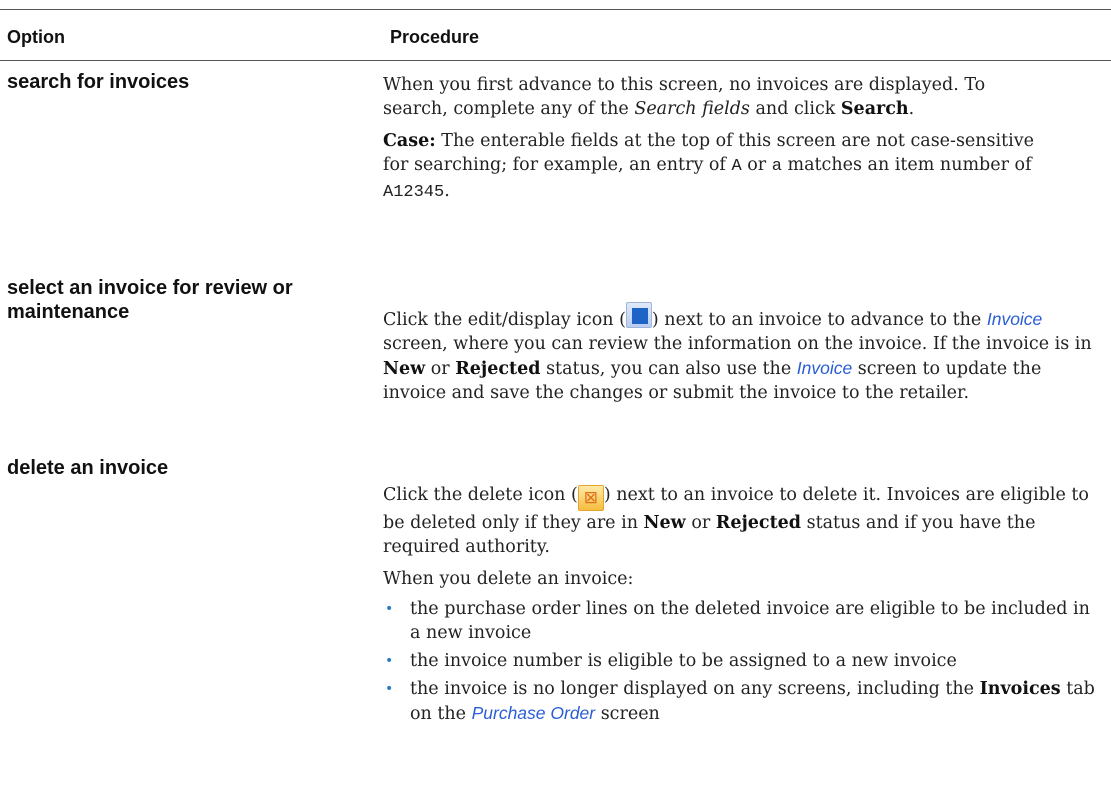  I want to click on invoices-tab-label: Invoices, so click(1020, 689).